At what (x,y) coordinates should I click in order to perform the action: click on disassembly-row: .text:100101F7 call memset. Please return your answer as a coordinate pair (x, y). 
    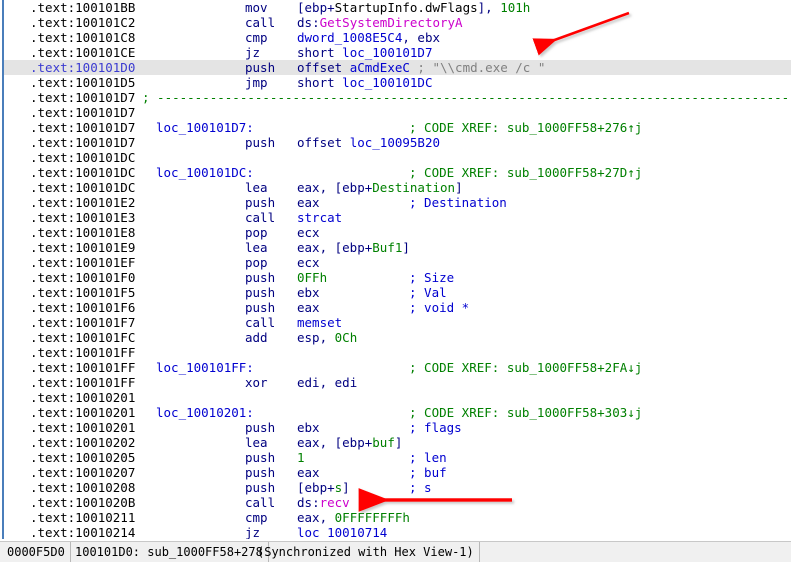
    Looking at the image, I should click on (397, 322).